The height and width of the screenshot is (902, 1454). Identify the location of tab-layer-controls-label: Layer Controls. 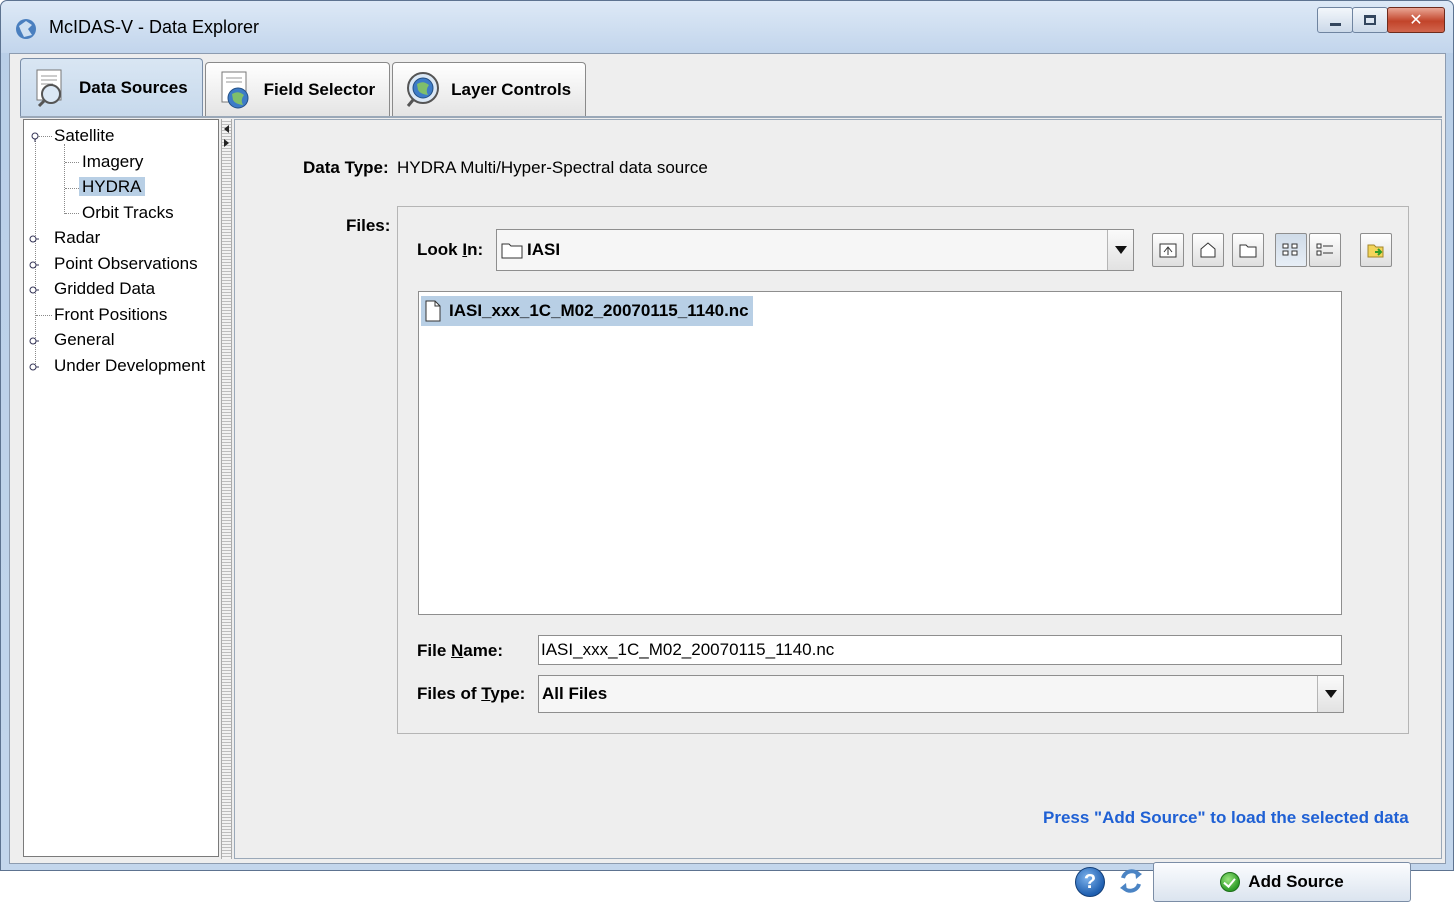
(511, 89).